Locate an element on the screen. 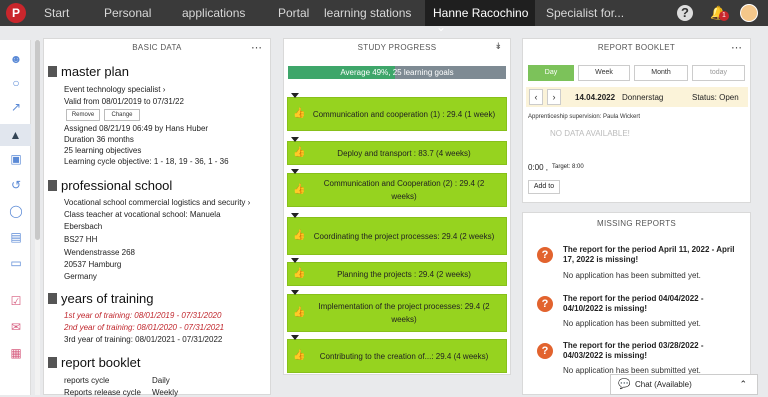 This screenshot has width=768, height=397. building-icon is located at coordinates (52, 185).